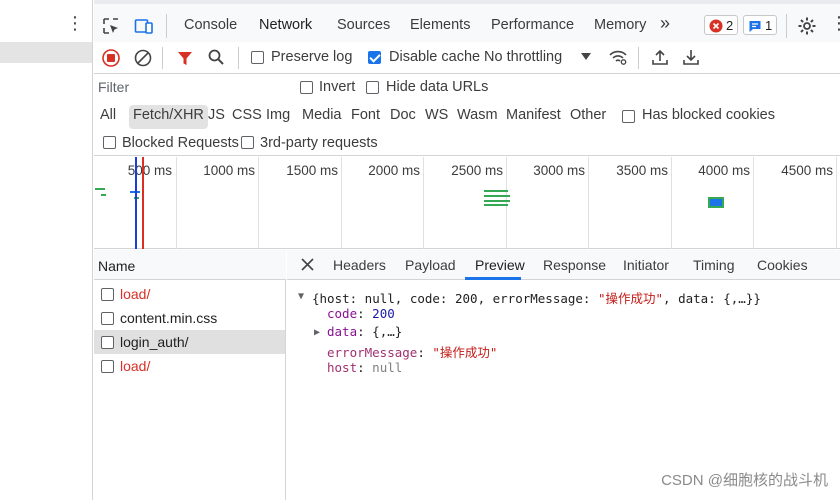 Image resolution: width=840 pixels, height=500 pixels. I want to click on request-name: login_auth/, so click(154, 342).